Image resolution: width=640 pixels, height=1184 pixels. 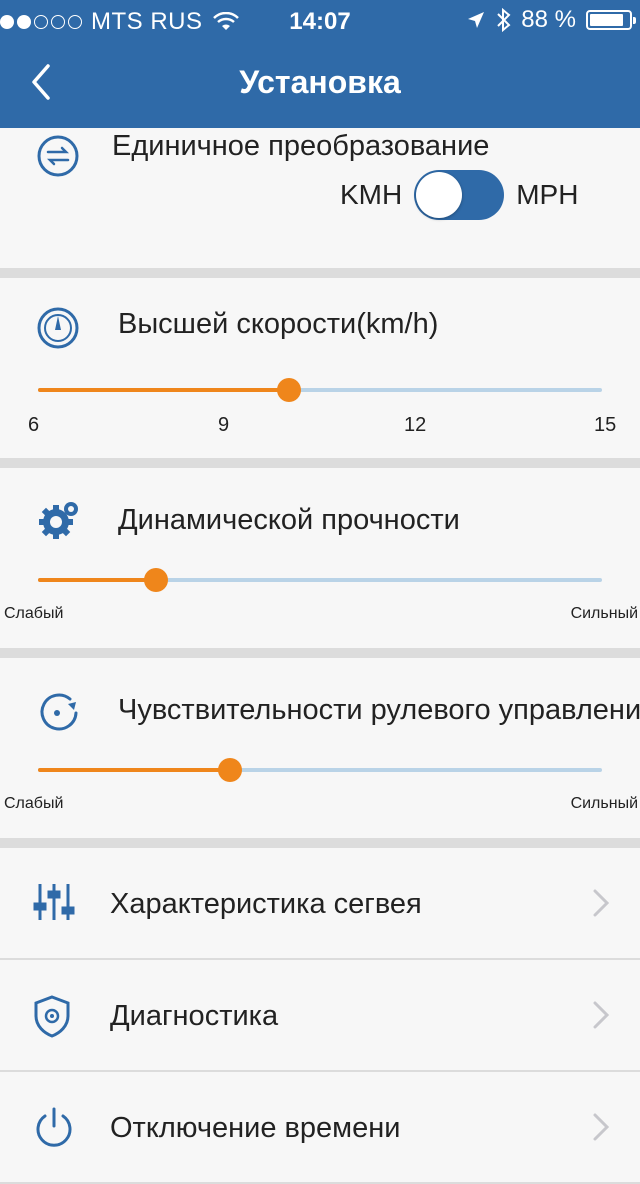 What do you see at coordinates (320, 20) in the screenshot?
I see `status-bar: MTS RUS 14:07 88 %` at bounding box center [320, 20].